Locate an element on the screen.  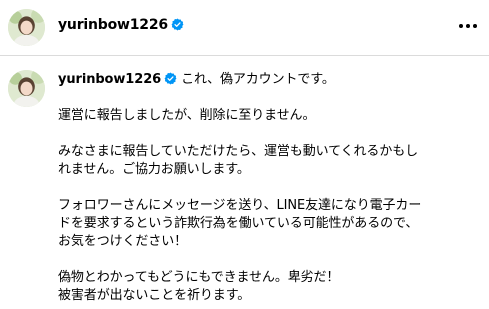
caption-line: みなさまに報告していただけたら、運営も動いてくれるかもし is located at coordinates (238, 151).